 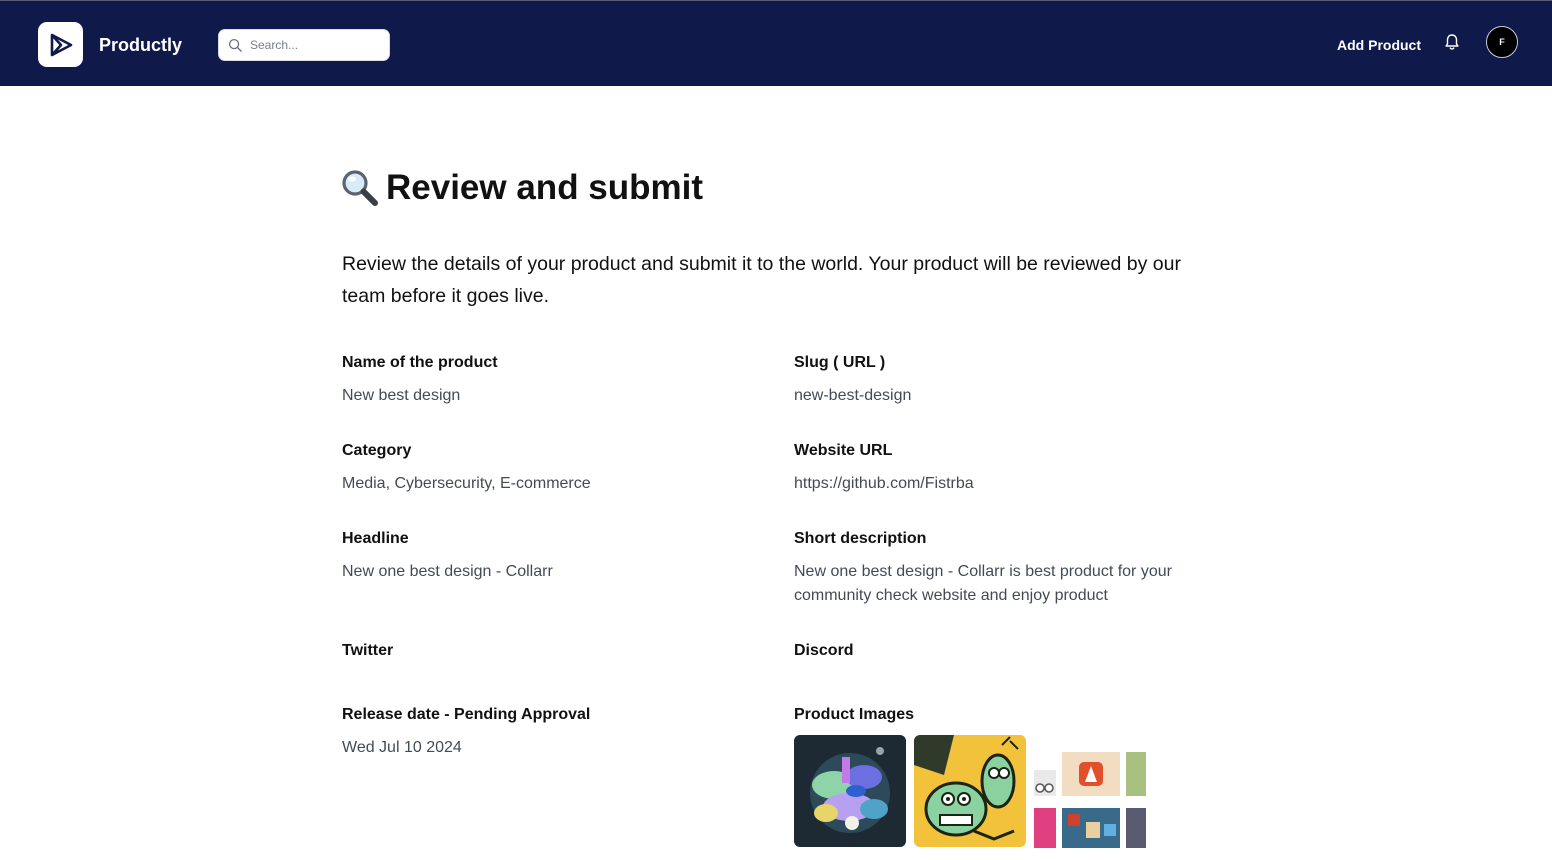 I want to click on field-value: https://github.com/Fistrba, so click(x=884, y=483).